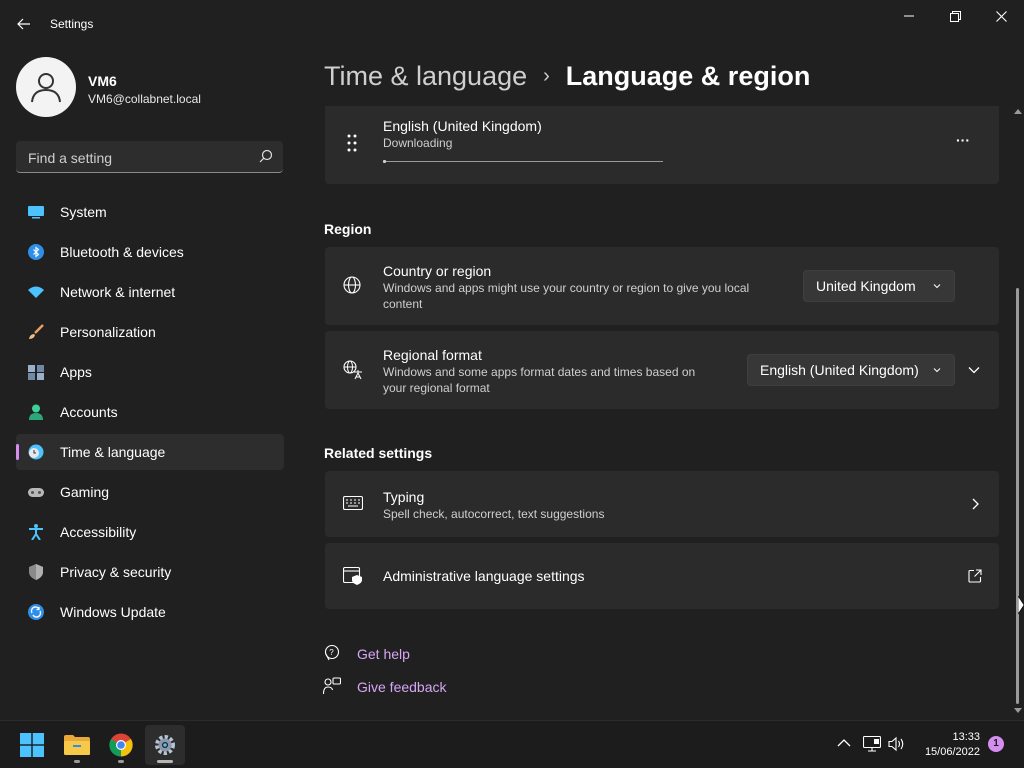  What do you see at coordinates (165, 745) in the screenshot?
I see `settings-taskbar-button` at bounding box center [165, 745].